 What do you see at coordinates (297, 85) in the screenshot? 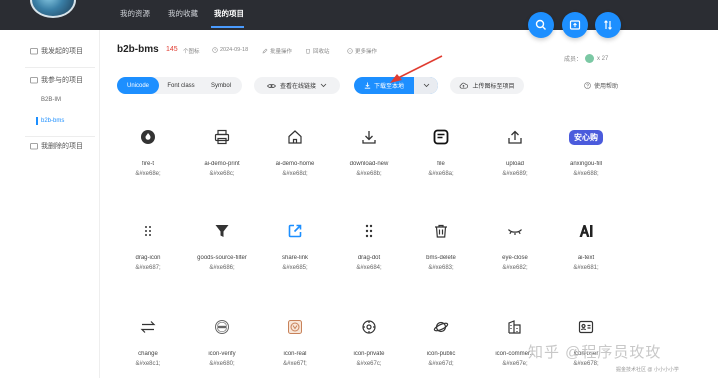
I see `view-online-link-button: 查看在线链接` at bounding box center [297, 85].